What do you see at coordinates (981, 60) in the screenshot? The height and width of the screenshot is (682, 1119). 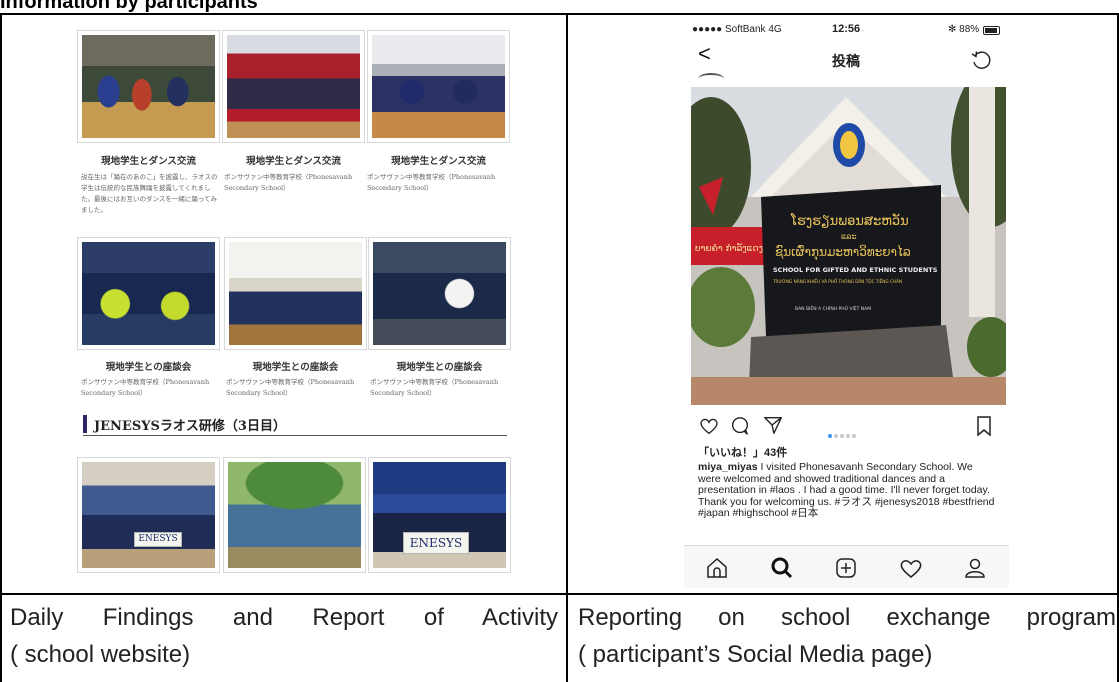 I see `refresh-icon` at bounding box center [981, 60].